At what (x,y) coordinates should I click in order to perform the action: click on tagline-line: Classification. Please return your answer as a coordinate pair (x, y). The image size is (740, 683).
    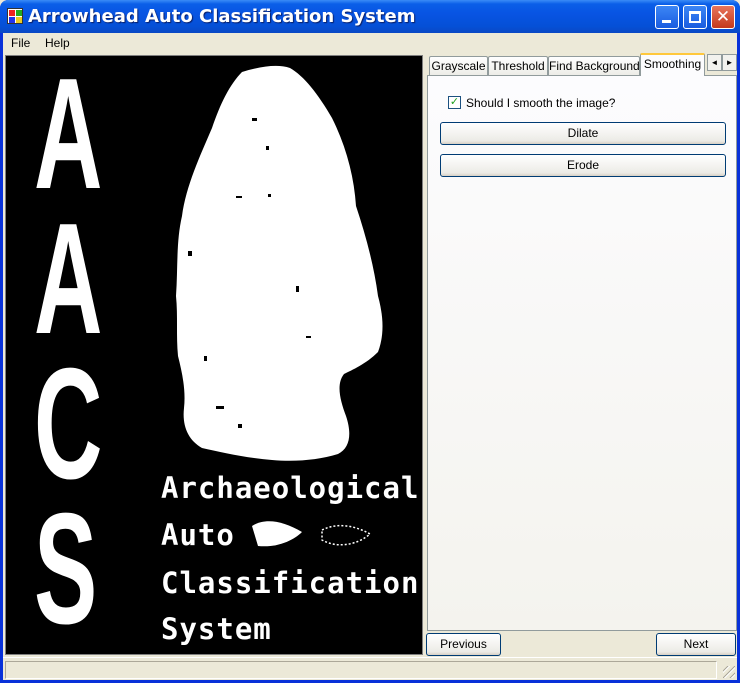
    Looking at the image, I should click on (290, 583).